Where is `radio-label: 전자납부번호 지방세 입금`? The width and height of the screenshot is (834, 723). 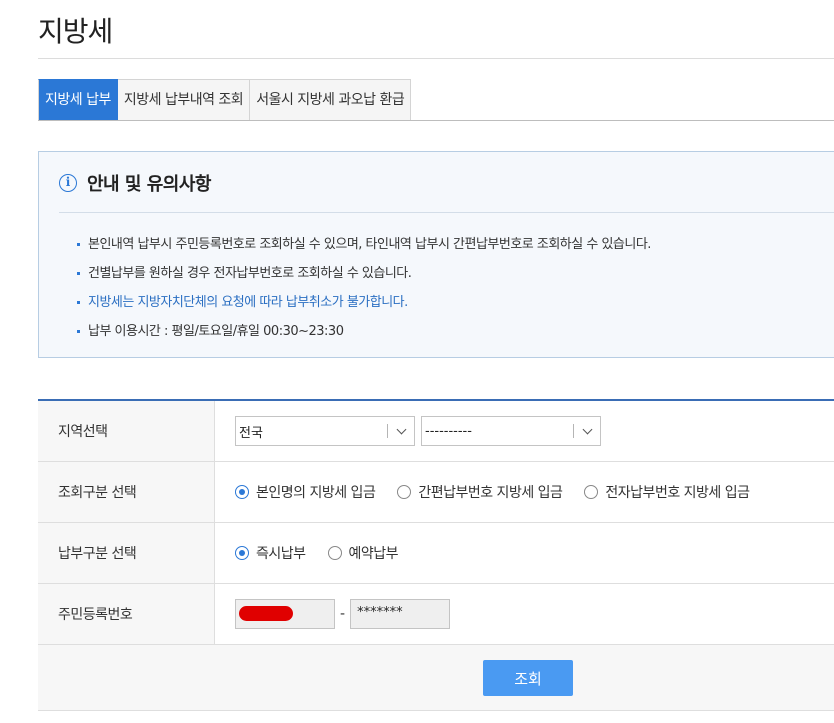
radio-label: 전자납부번호 지방세 입금 is located at coordinates (677, 493).